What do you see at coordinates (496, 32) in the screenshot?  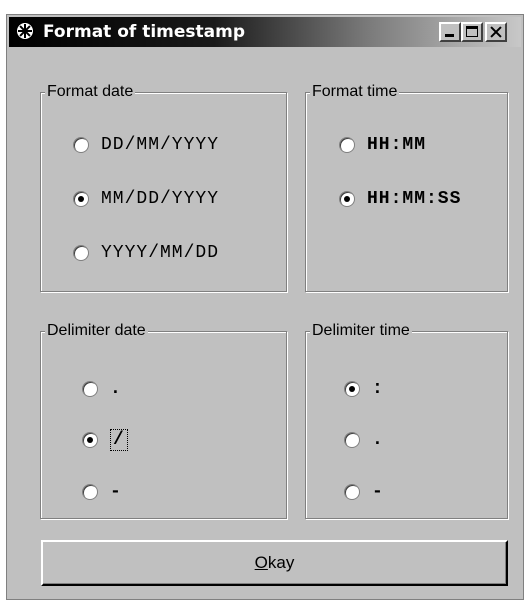 I see `close-button` at bounding box center [496, 32].